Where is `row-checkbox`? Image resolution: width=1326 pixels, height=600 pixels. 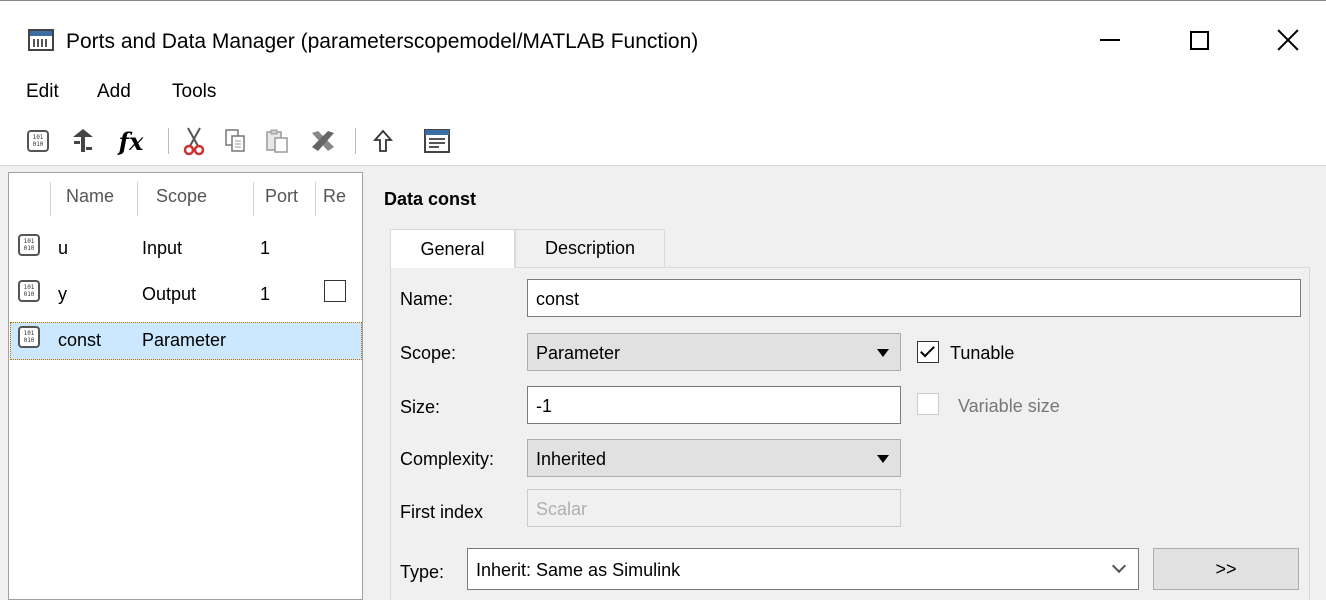 row-checkbox is located at coordinates (335, 291).